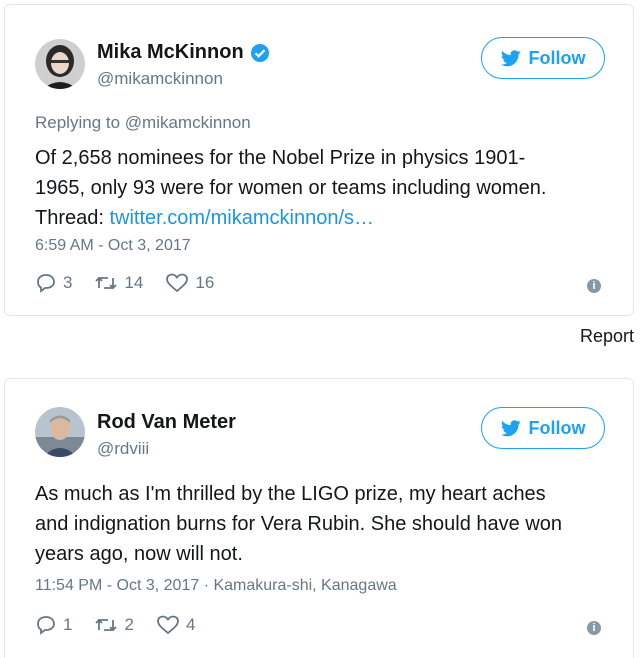  I want to click on verified-badge-icon, so click(259, 52).